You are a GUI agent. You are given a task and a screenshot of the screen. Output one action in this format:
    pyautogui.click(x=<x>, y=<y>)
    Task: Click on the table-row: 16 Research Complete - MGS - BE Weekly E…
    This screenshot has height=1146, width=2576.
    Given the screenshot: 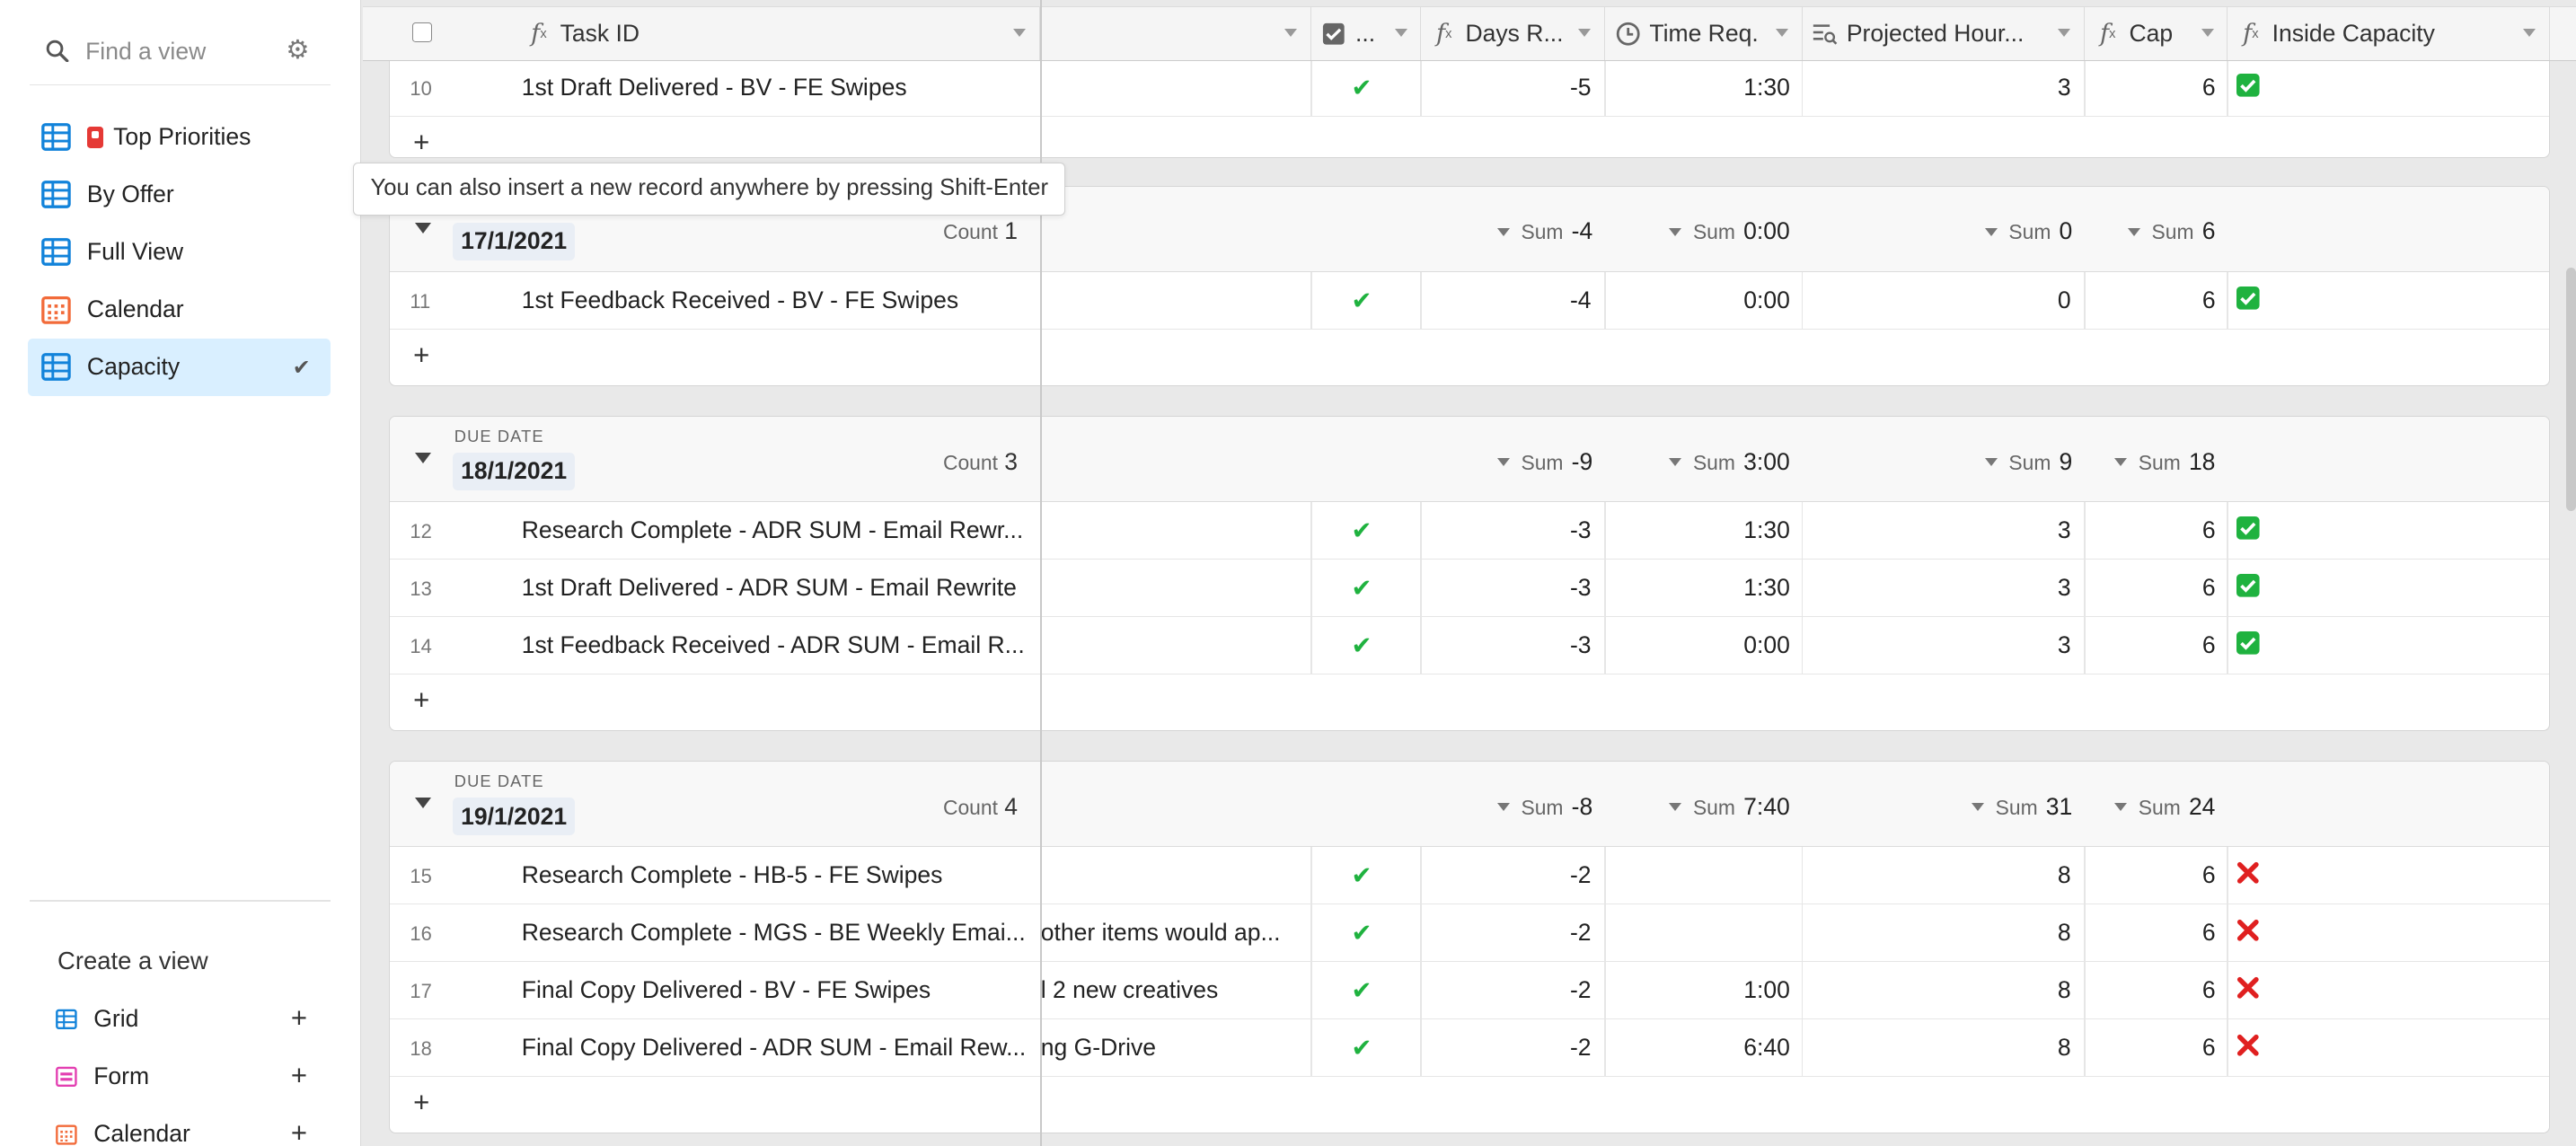 What is the action you would take?
    pyautogui.click(x=1469, y=933)
    